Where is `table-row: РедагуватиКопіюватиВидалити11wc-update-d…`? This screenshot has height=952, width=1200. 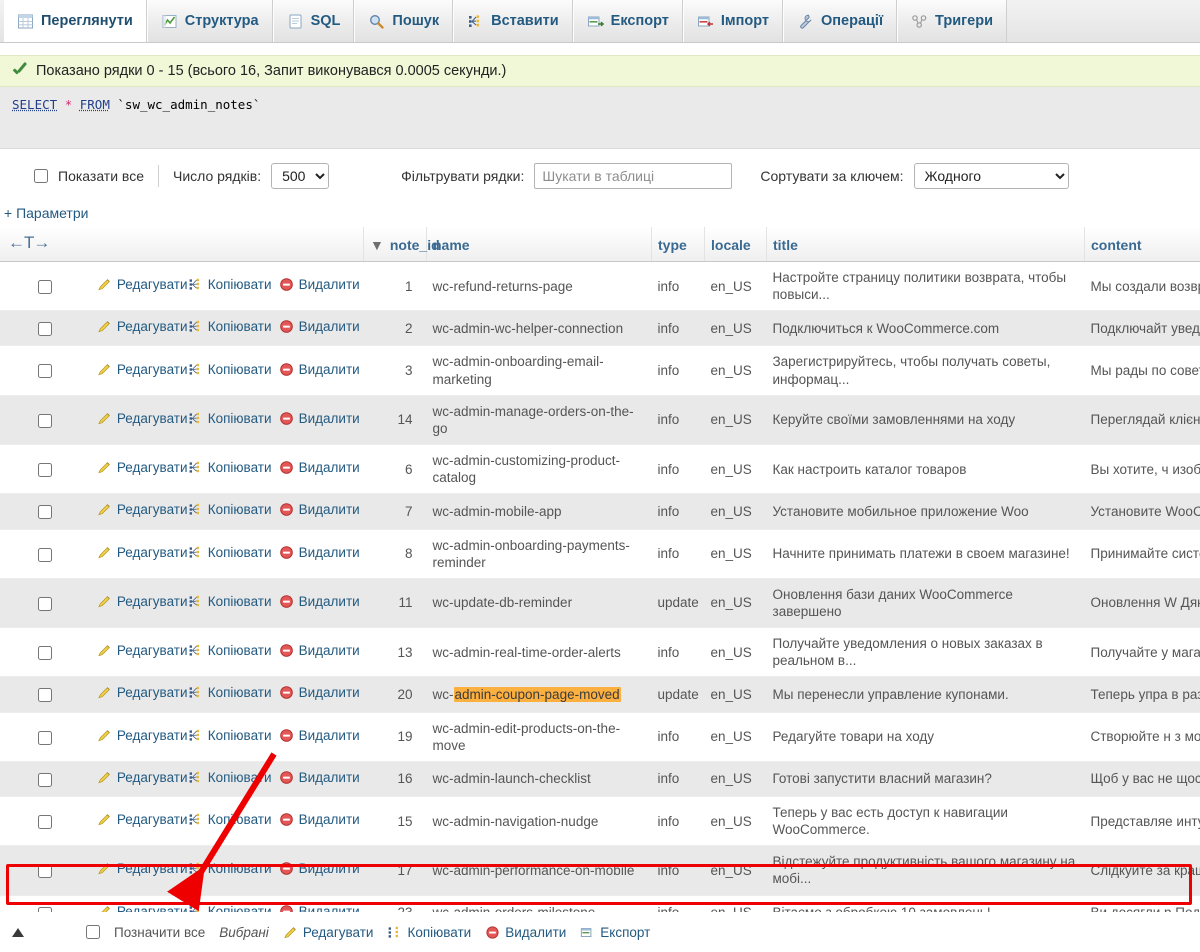
table-row: РедагуватиКопіюватиВидалити11wc-update-d… is located at coordinates (600, 602).